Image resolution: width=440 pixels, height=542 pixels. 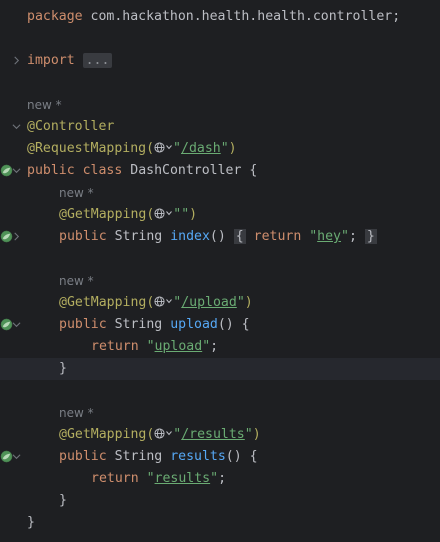 What do you see at coordinates (220, 369) in the screenshot?
I see `code-line-close-upload: }` at bounding box center [220, 369].